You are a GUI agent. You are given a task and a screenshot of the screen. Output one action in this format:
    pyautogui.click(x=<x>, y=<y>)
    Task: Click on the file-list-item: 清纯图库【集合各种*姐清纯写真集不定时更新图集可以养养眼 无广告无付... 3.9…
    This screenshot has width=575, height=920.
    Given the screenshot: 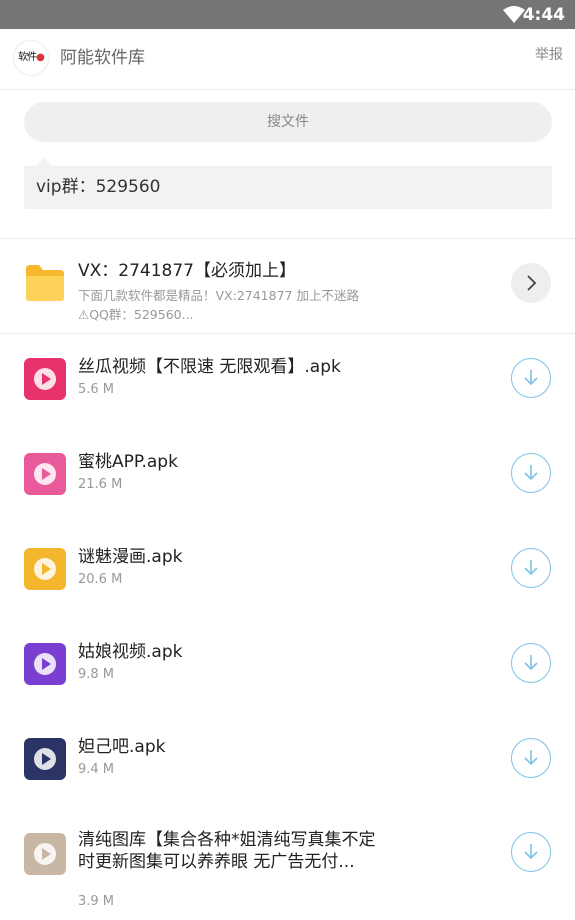 What is the action you would take?
    pyautogui.click(x=287, y=859)
    